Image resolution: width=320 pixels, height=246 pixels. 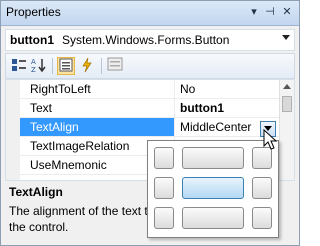 I want to click on categorized-icon, so click(x=19, y=66).